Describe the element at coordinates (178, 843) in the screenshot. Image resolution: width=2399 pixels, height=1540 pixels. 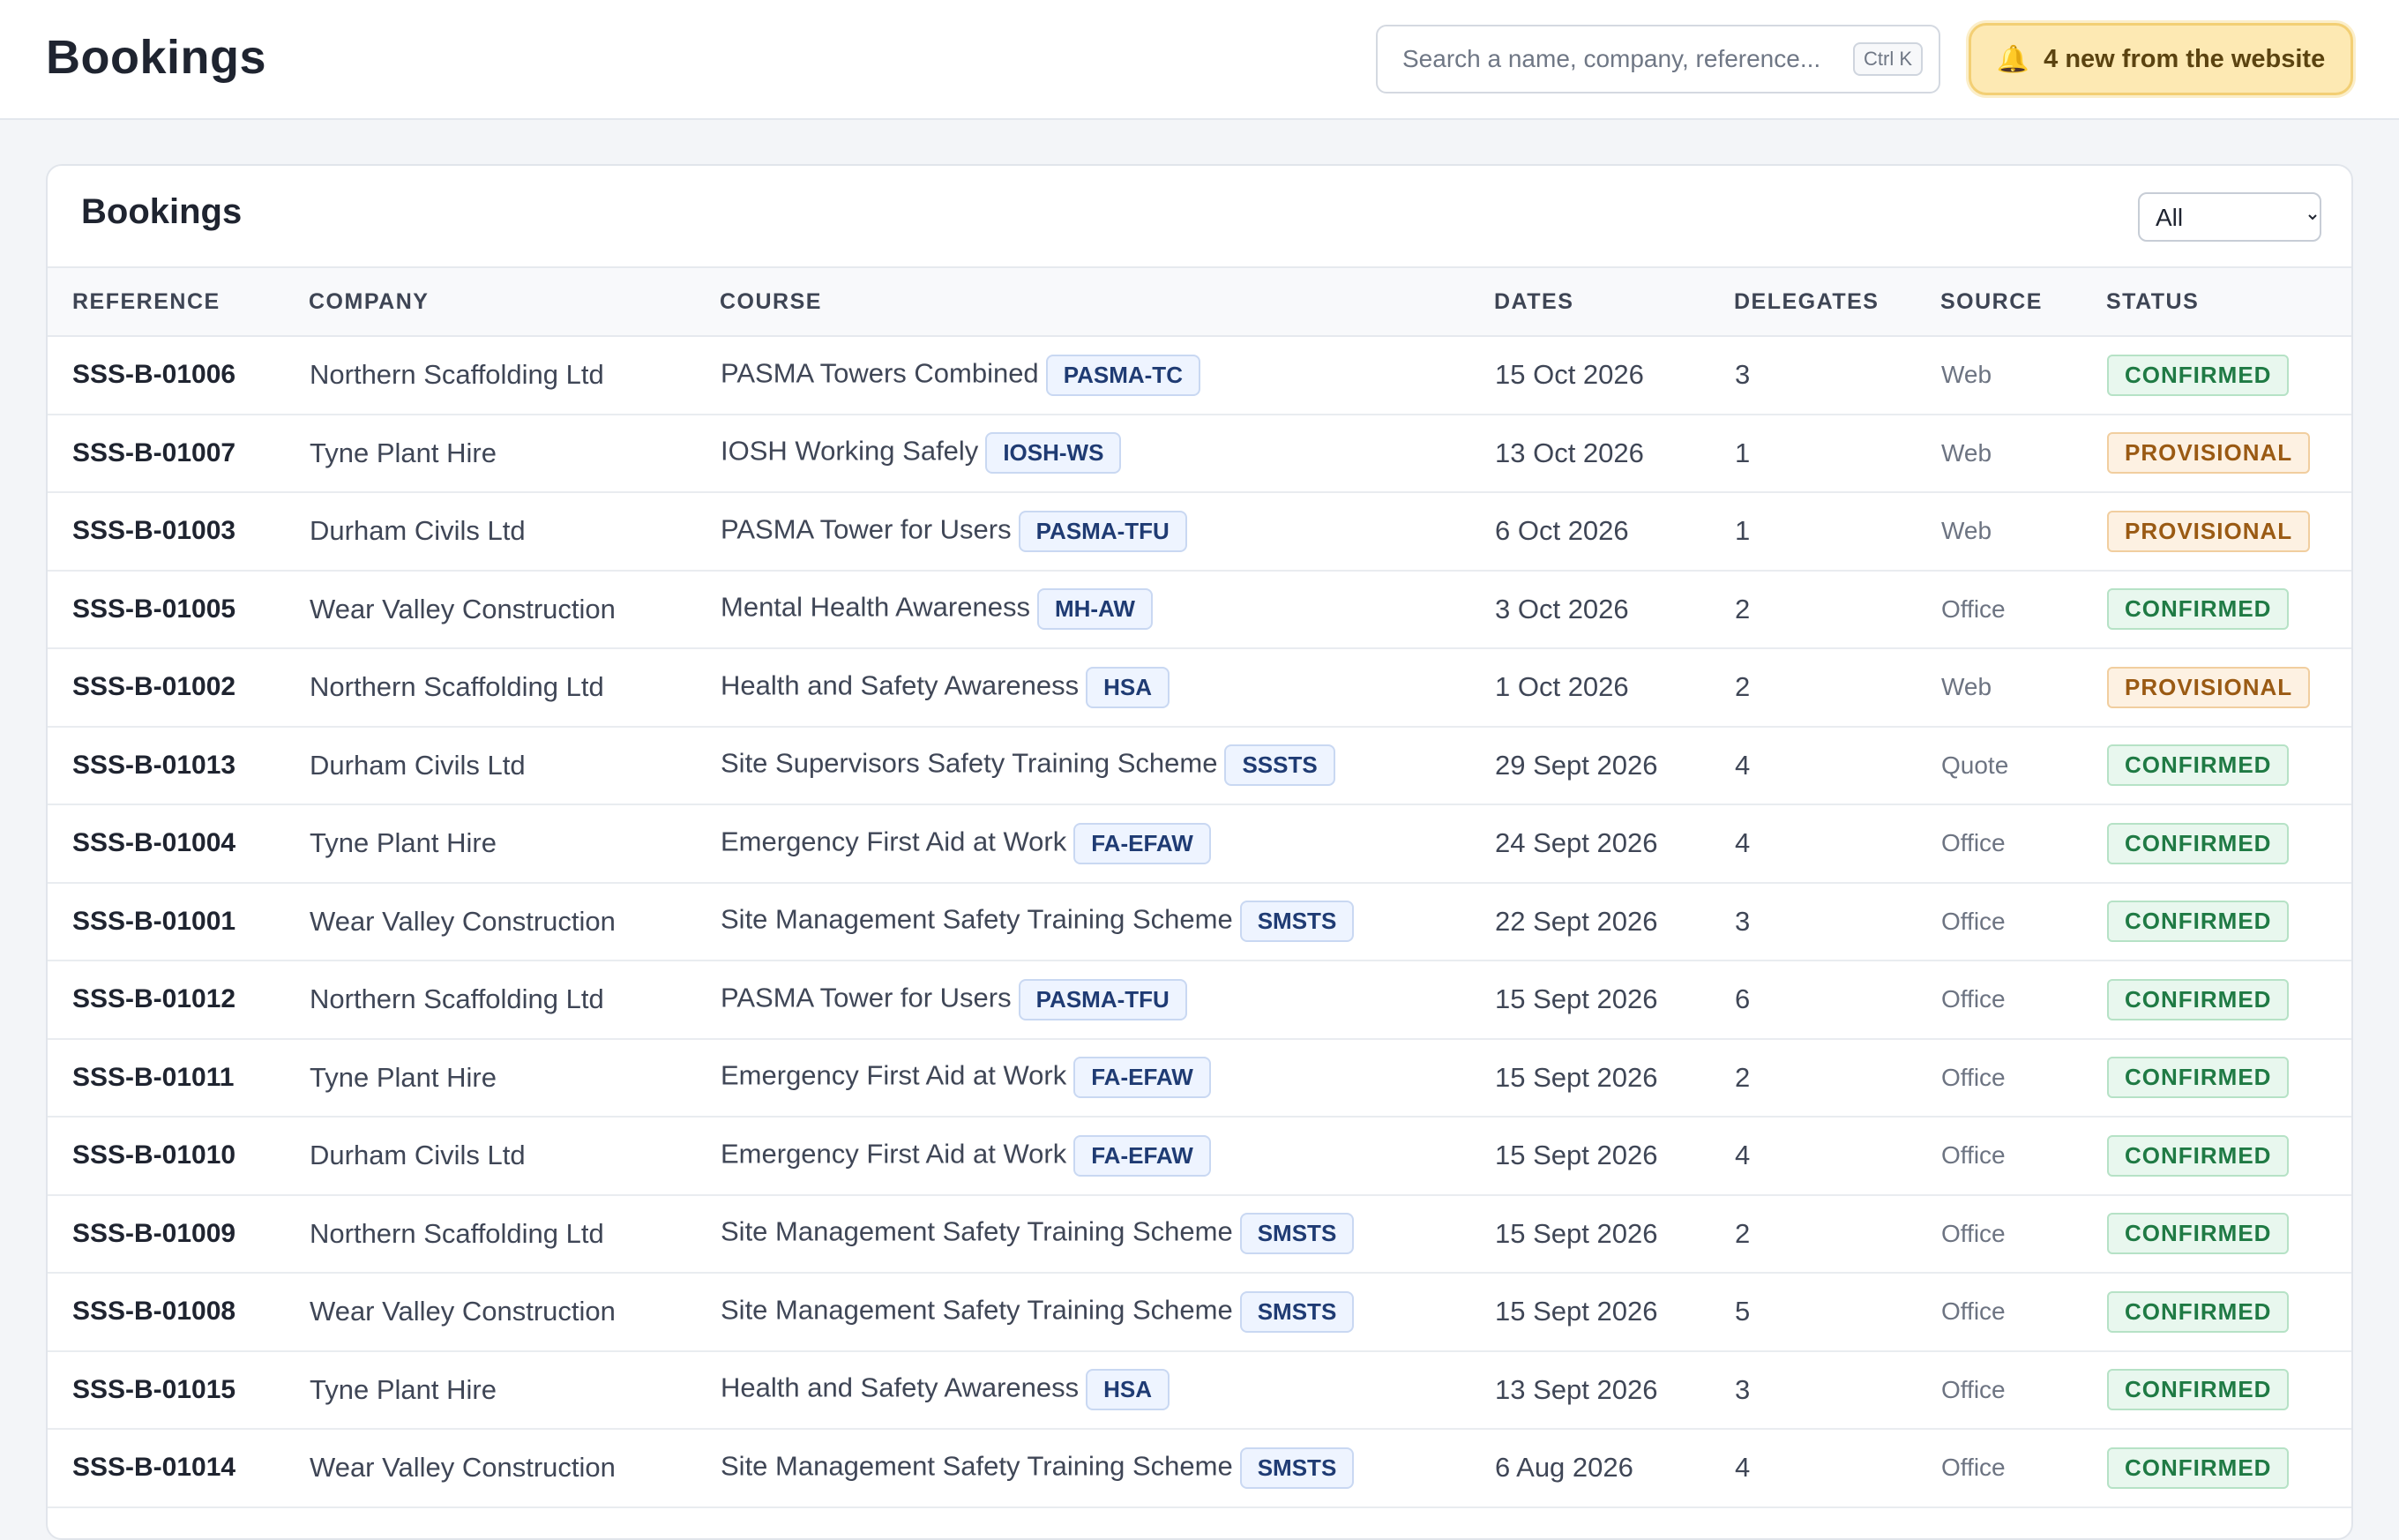
I see `booking-reference: SSS-B-01004` at that location.